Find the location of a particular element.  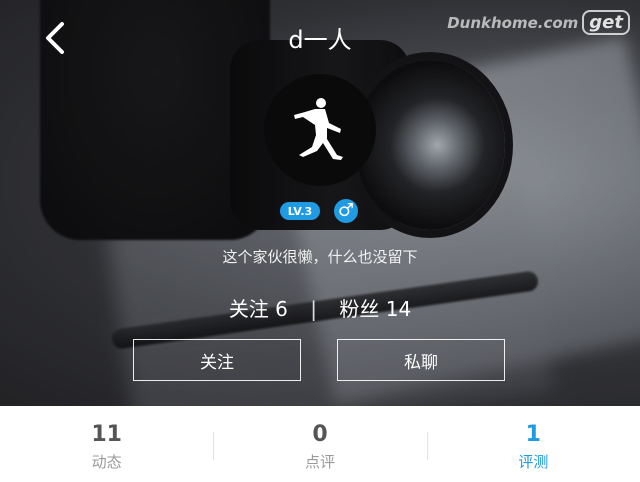

tab-count: 1 is located at coordinates (533, 434).